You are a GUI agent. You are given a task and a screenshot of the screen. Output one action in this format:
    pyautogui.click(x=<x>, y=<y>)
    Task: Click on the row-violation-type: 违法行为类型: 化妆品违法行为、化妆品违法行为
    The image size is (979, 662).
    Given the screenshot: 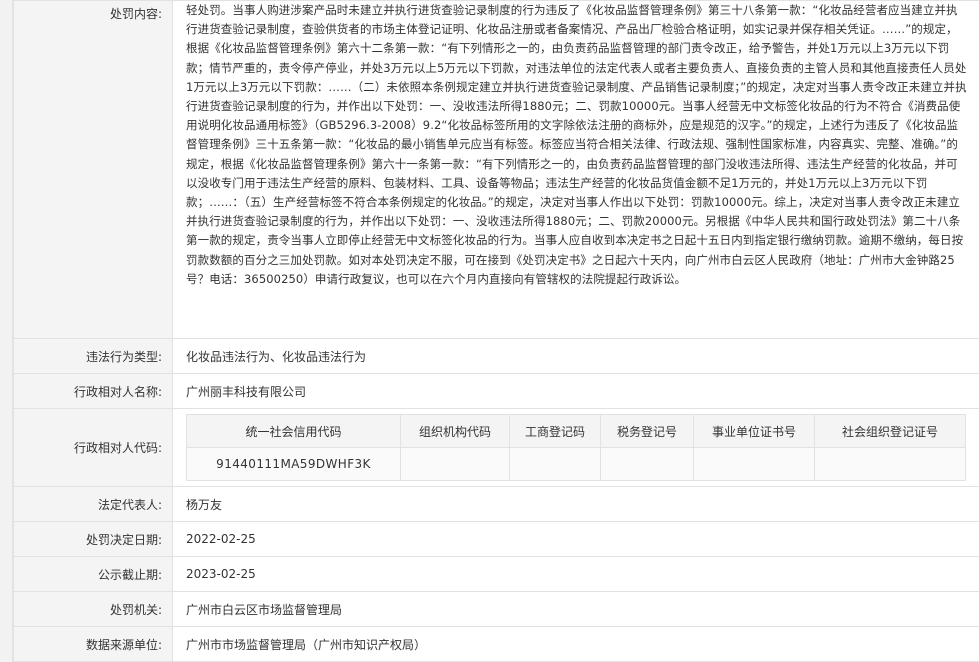 What is the action you would take?
    pyautogui.click(x=496, y=356)
    